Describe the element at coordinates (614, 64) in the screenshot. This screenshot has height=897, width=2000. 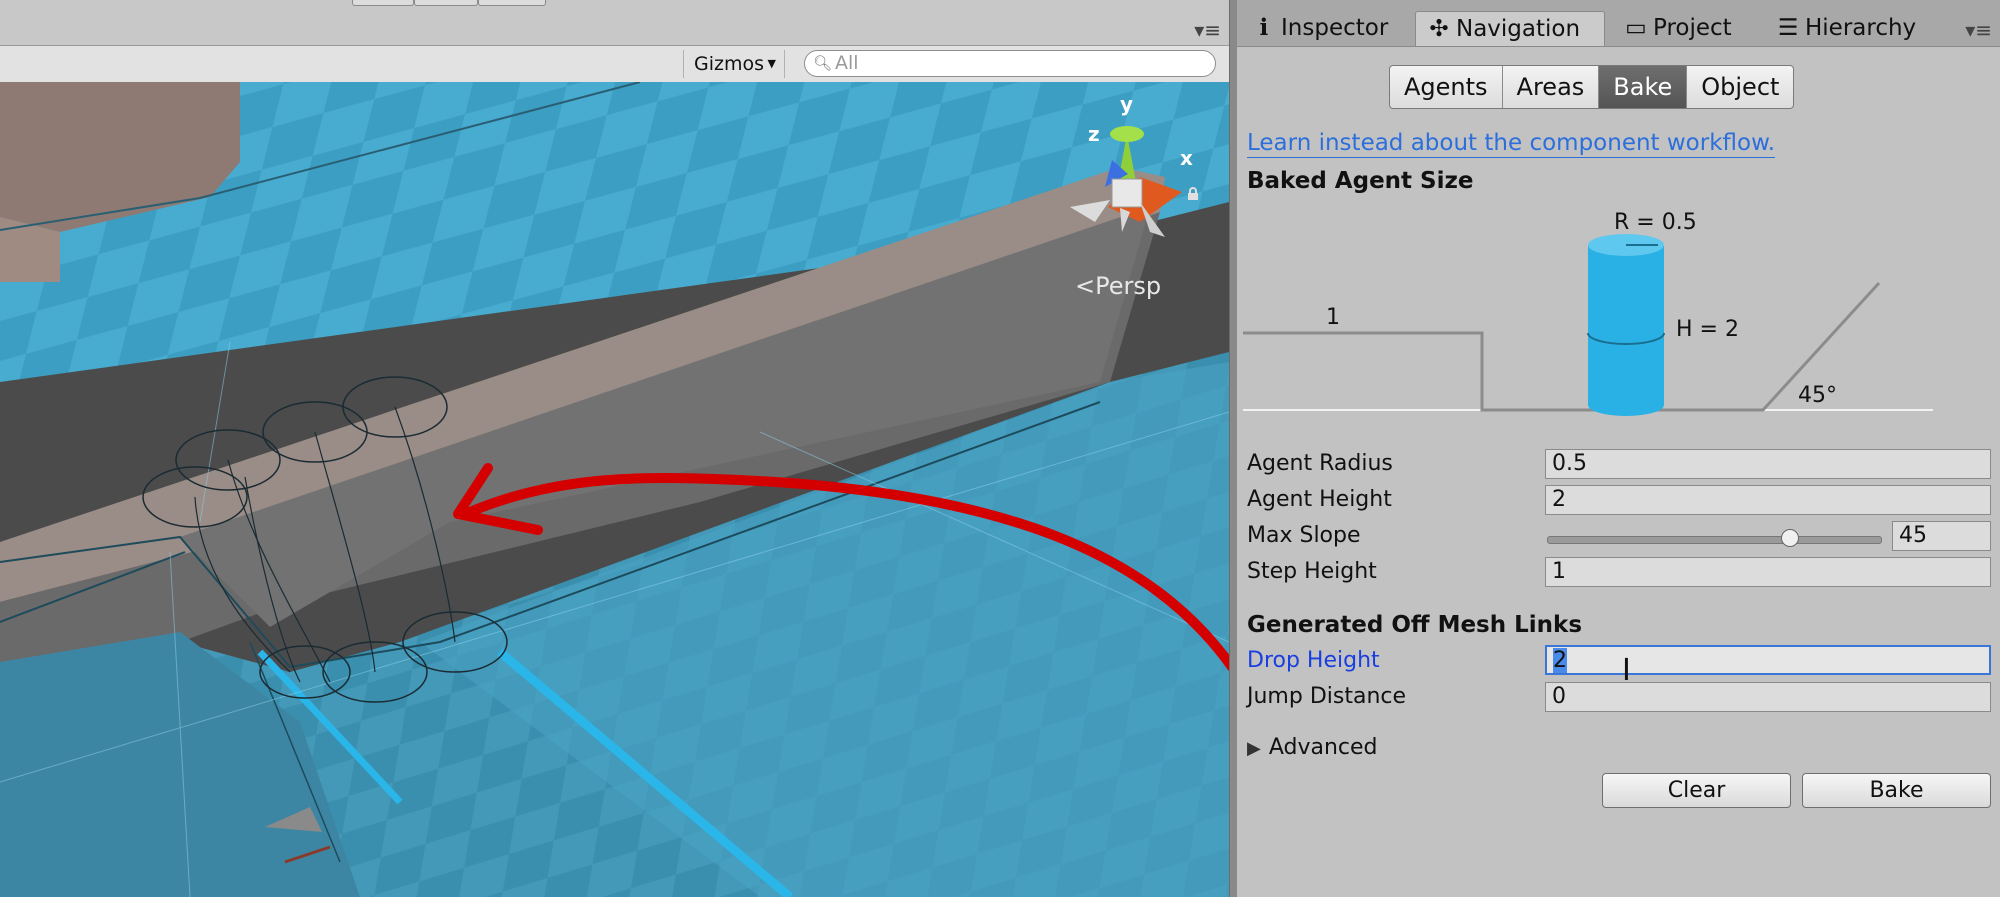
I see `scene-toolbar: Gizmos ▼ 🔍︎ All` at that location.